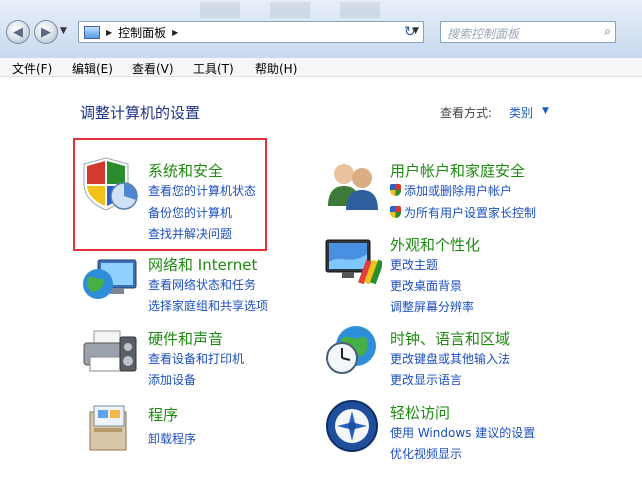 Image resolution: width=642 pixels, height=483 pixels. I want to click on network-globe-icon, so click(110, 280).